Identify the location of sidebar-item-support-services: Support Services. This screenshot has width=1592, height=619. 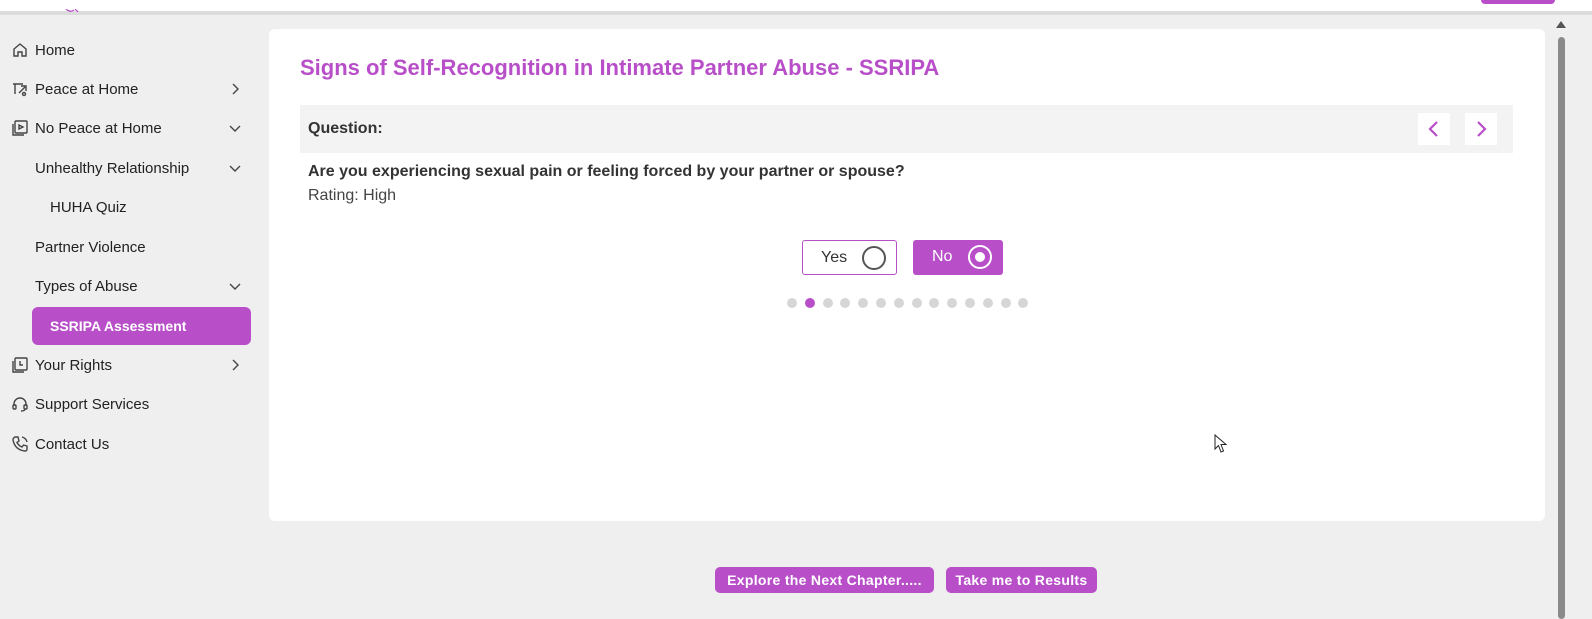
(131, 404).